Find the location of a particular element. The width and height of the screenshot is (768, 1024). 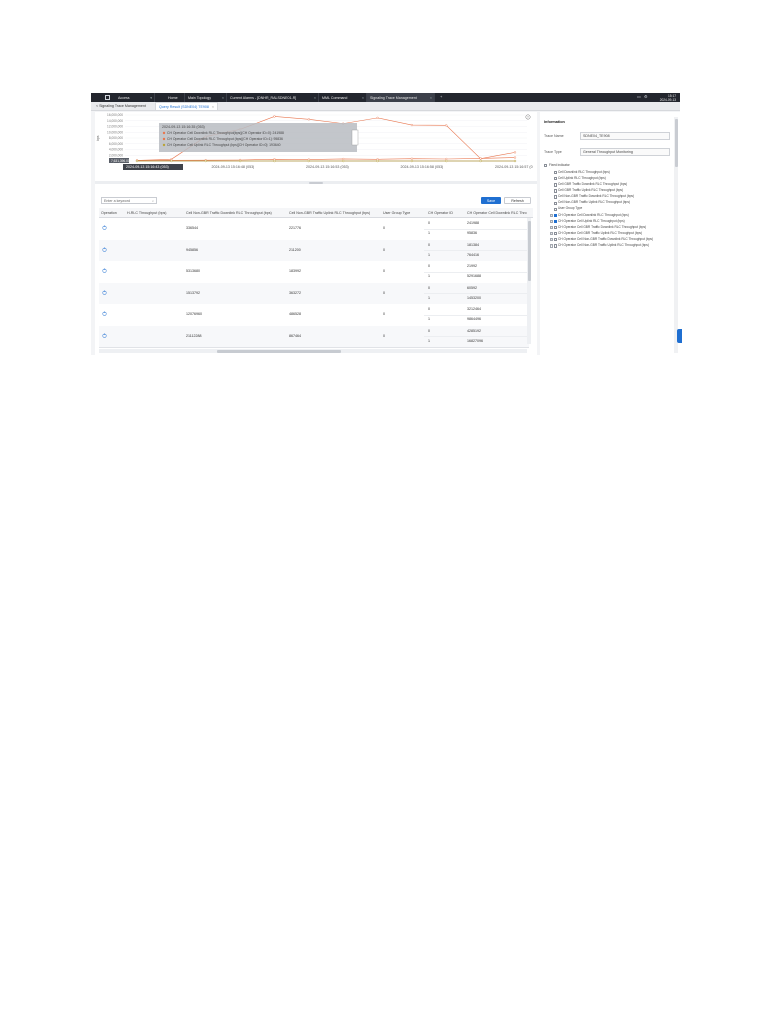

y-tick-label: 14,000,000 is located at coordinates (115, 121).